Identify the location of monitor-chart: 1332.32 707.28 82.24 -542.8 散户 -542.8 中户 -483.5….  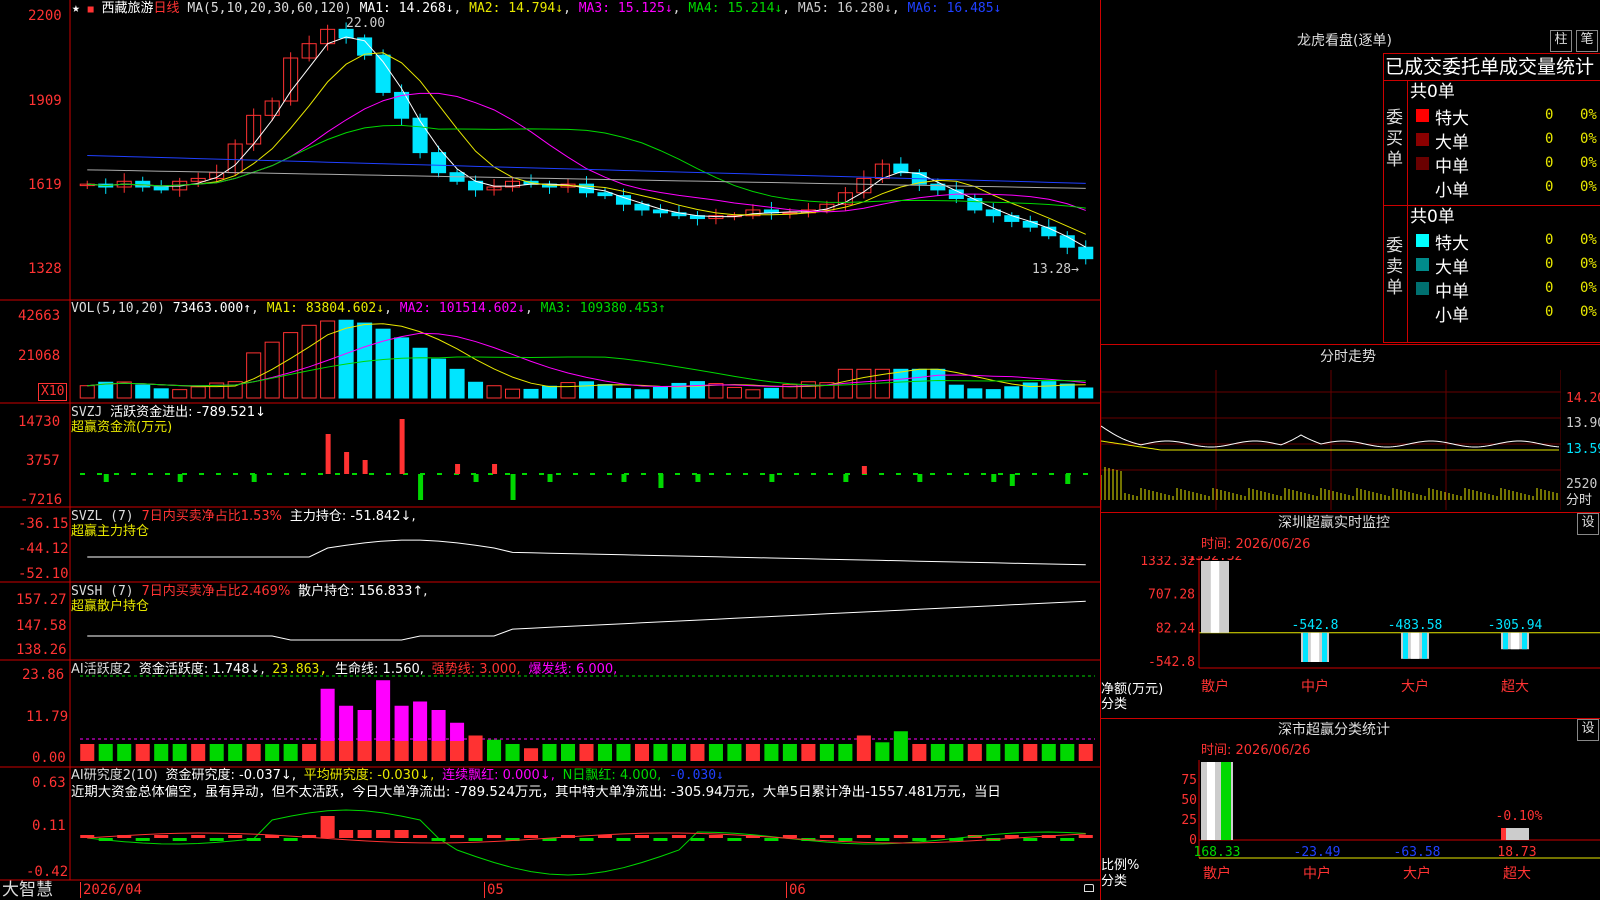
(1350, 636).